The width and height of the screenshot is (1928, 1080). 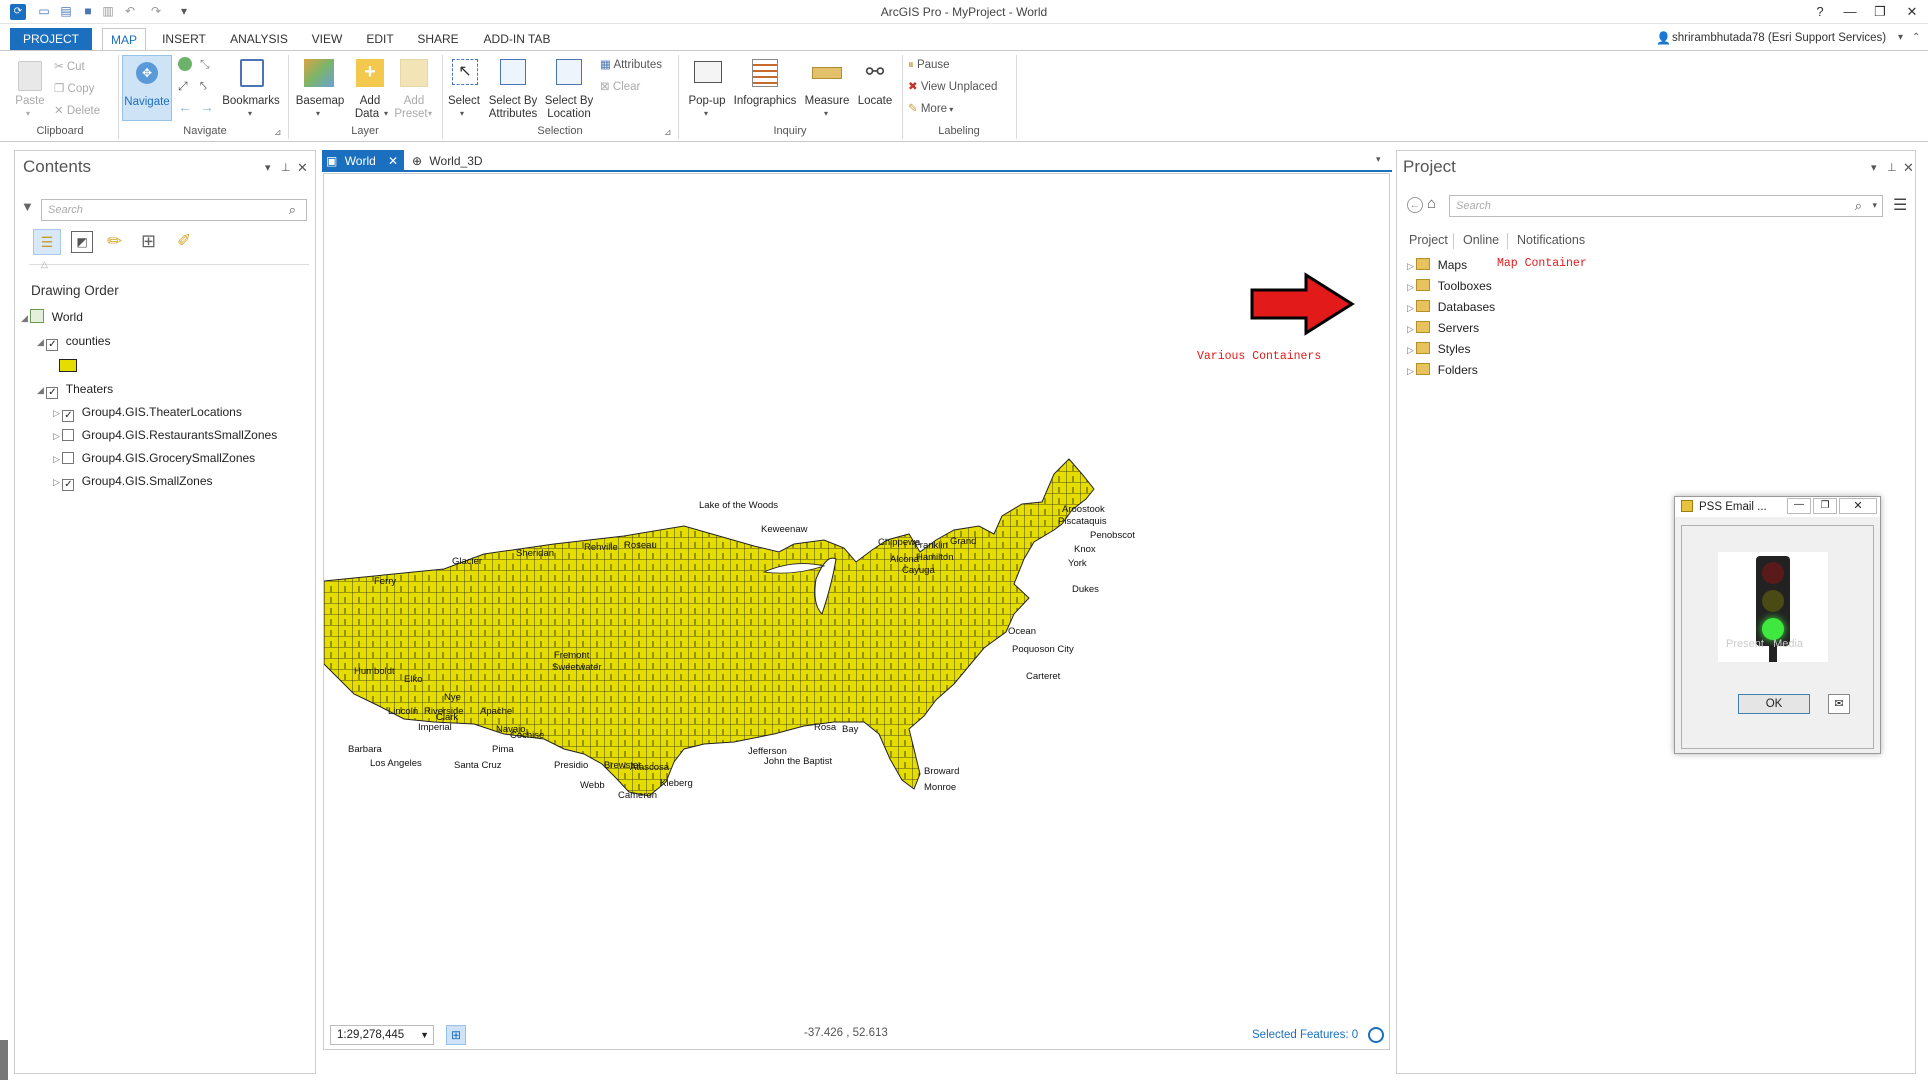 What do you see at coordinates (1451, 307) in the screenshot?
I see `project-item-databases: ▷ Databases` at bounding box center [1451, 307].